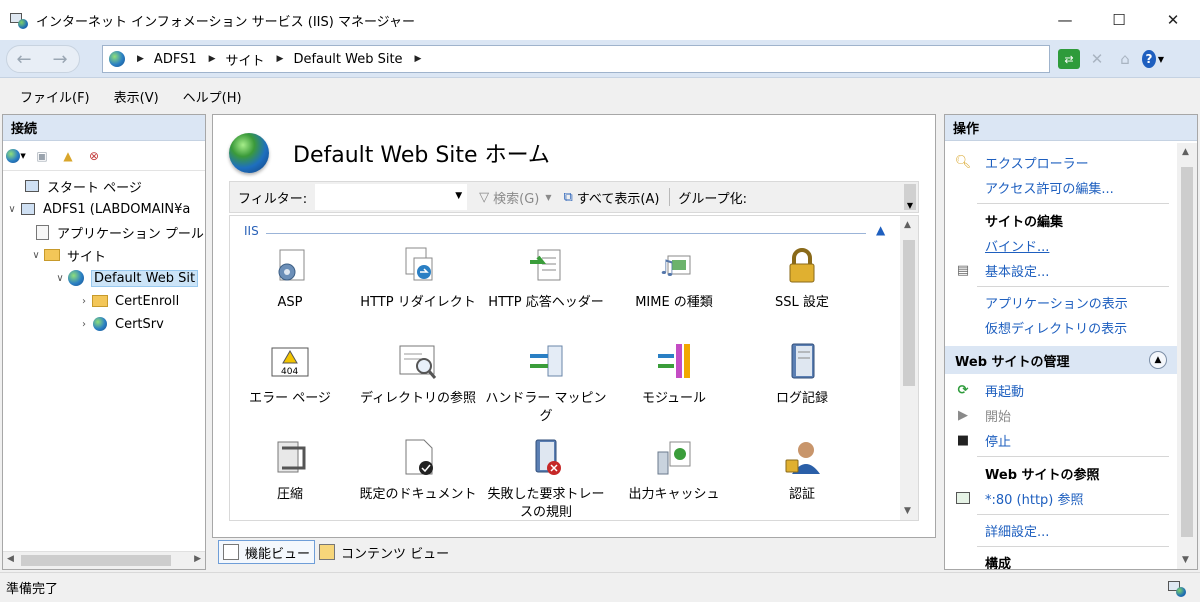 Image resolution: width=1200 pixels, height=602 pixels. What do you see at coordinates (963, 270) in the screenshot?
I see `settings-icon: ▤` at bounding box center [963, 270].